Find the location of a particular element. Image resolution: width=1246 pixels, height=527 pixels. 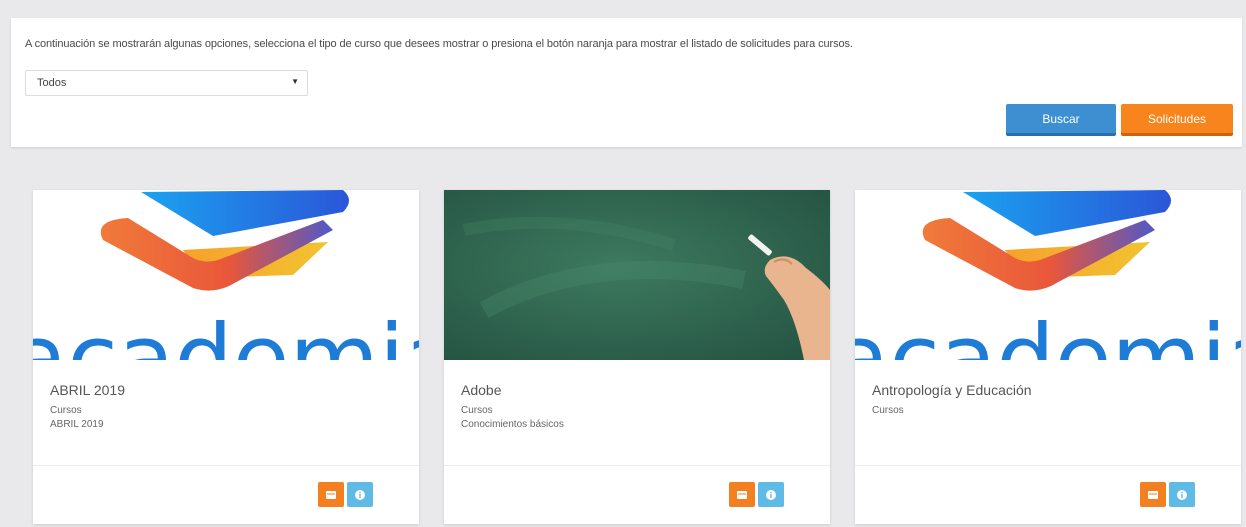

course-type-select: Todos ▼ is located at coordinates (166, 83).